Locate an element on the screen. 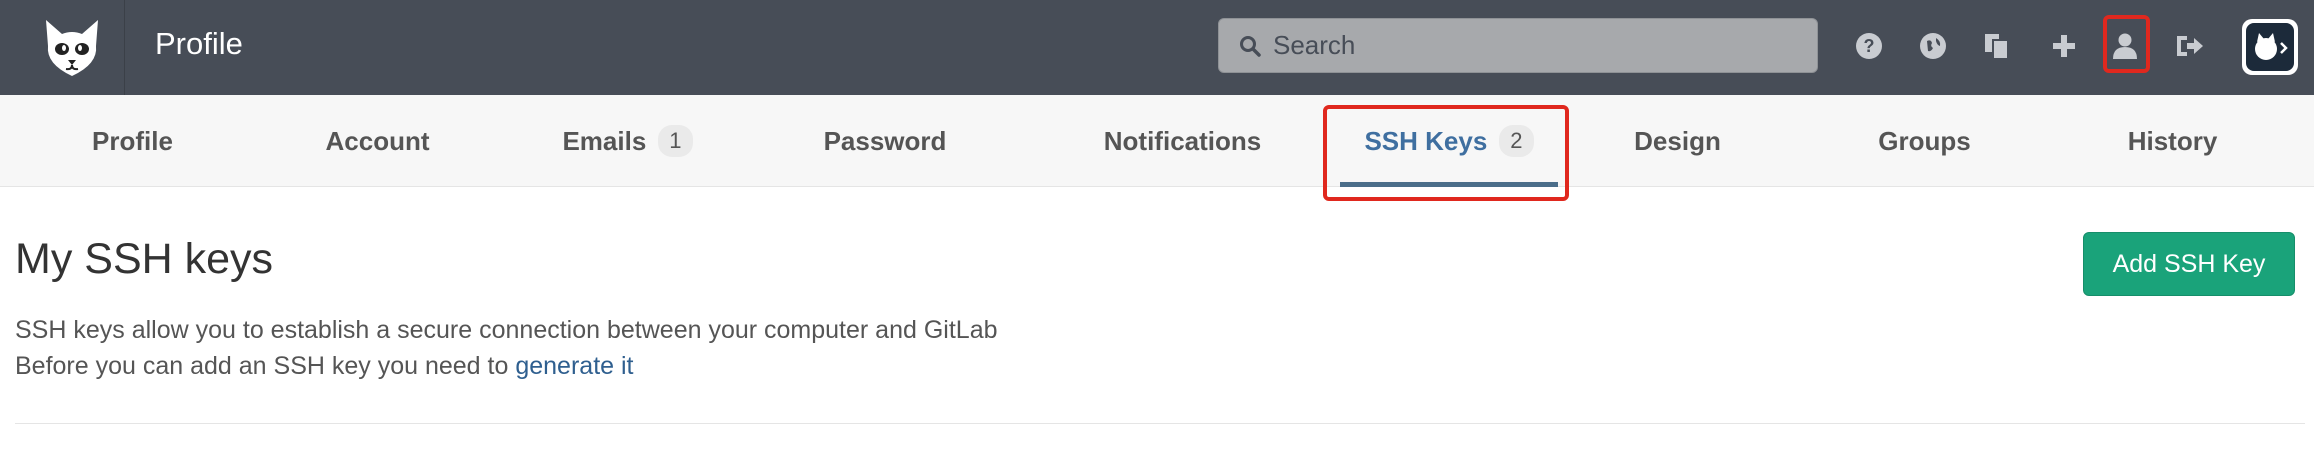 The height and width of the screenshot is (450, 2314). gitlab-logo-icon is located at coordinates (72, 47).